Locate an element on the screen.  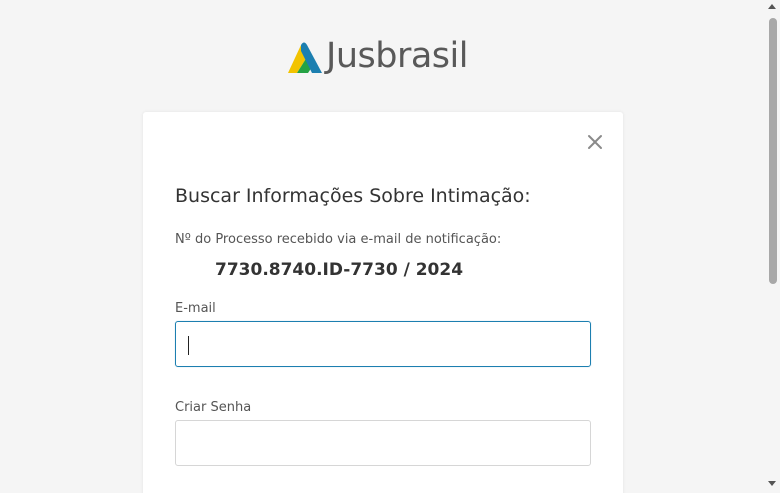
jusbrasil-logo: Jusbrasil is located at coordinates (377, 56).